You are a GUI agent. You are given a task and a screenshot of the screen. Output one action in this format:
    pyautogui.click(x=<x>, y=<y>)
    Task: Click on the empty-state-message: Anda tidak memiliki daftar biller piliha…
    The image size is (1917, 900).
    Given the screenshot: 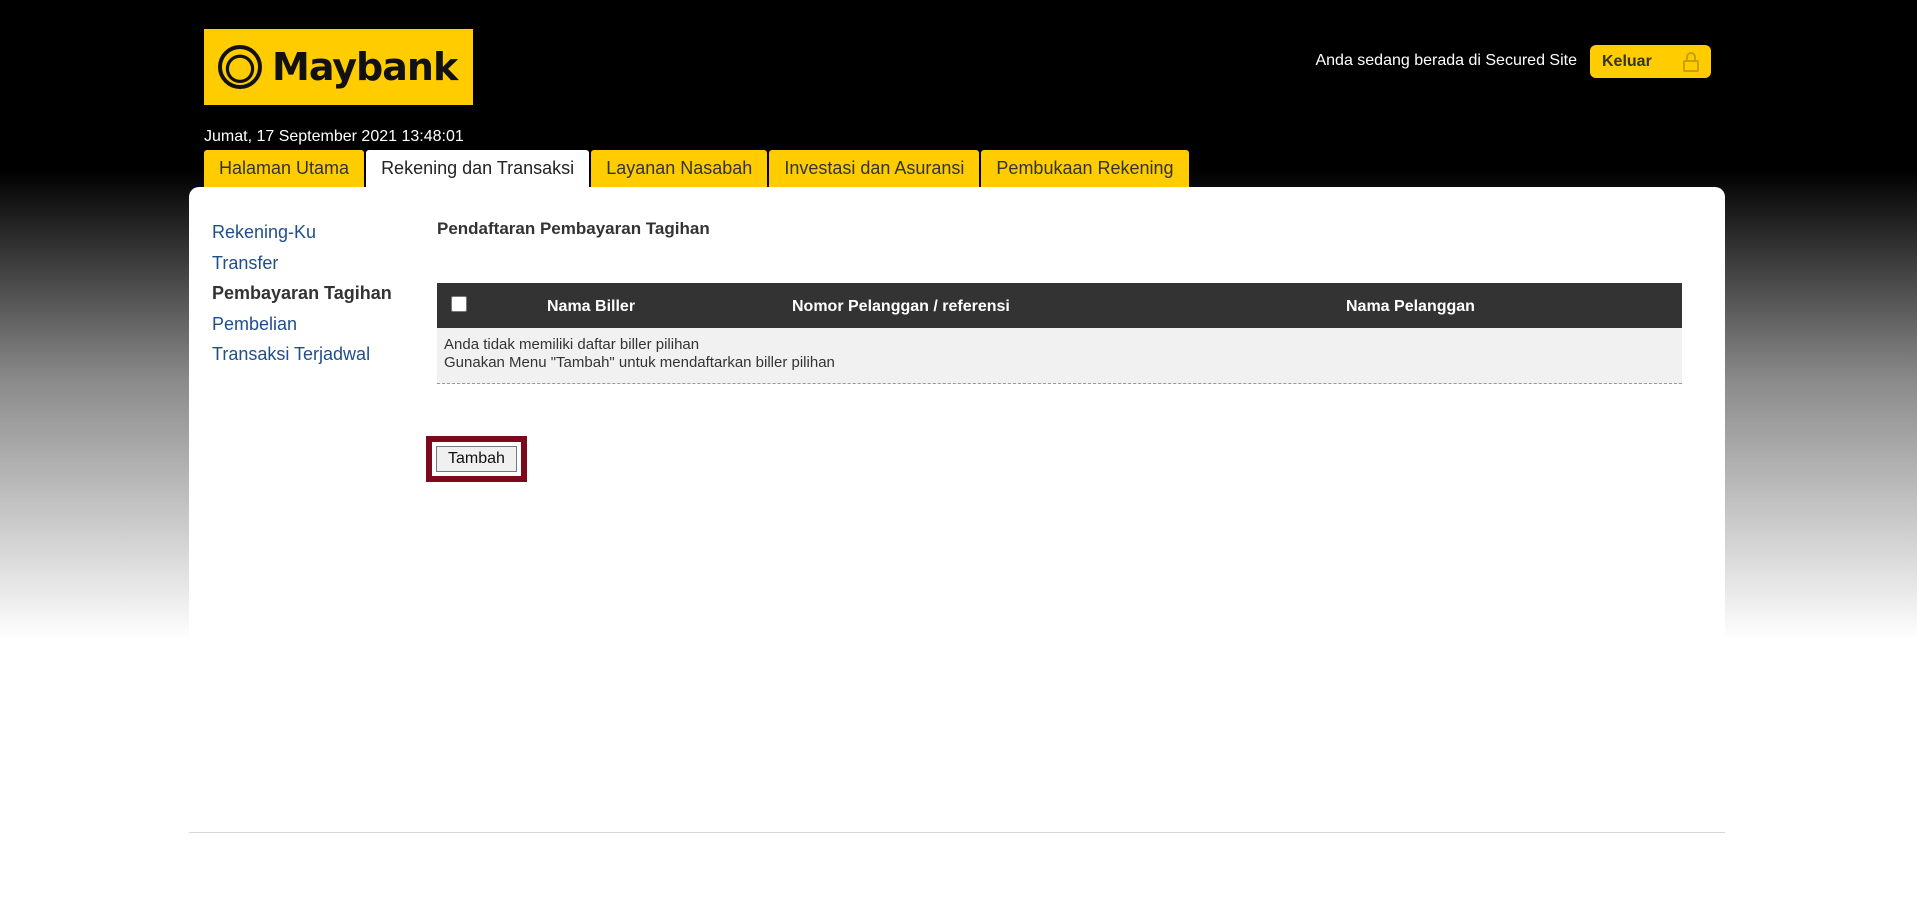 What is the action you would take?
    pyautogui.click(x=572, y=344)
    